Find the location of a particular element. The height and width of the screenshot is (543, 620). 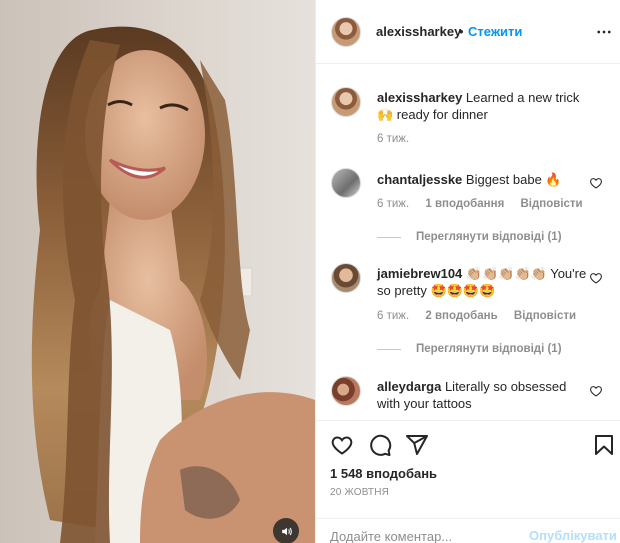

heart-icon is located at coordinates (342, 445).